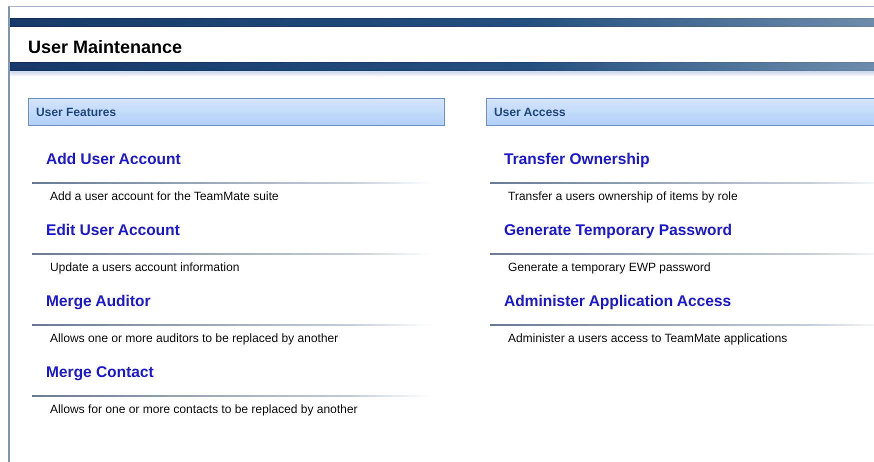 This screenshot has width=874, height=462. What do you see at coordinates (236, 112) in the screenshot?
I see `section-header: User Features` at bounding box center [236, 112].